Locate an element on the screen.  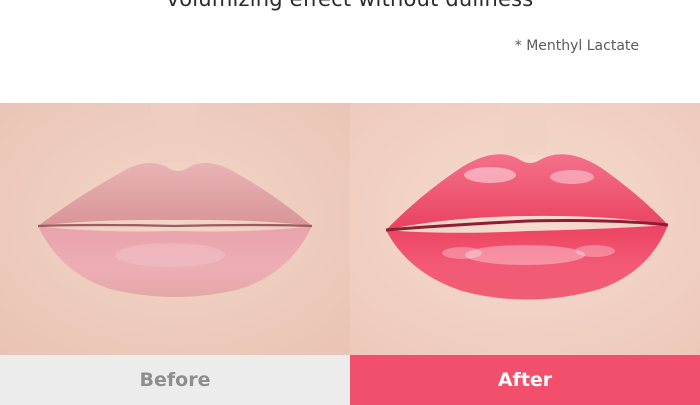
after-label: After is located at coordinates (525, 380).